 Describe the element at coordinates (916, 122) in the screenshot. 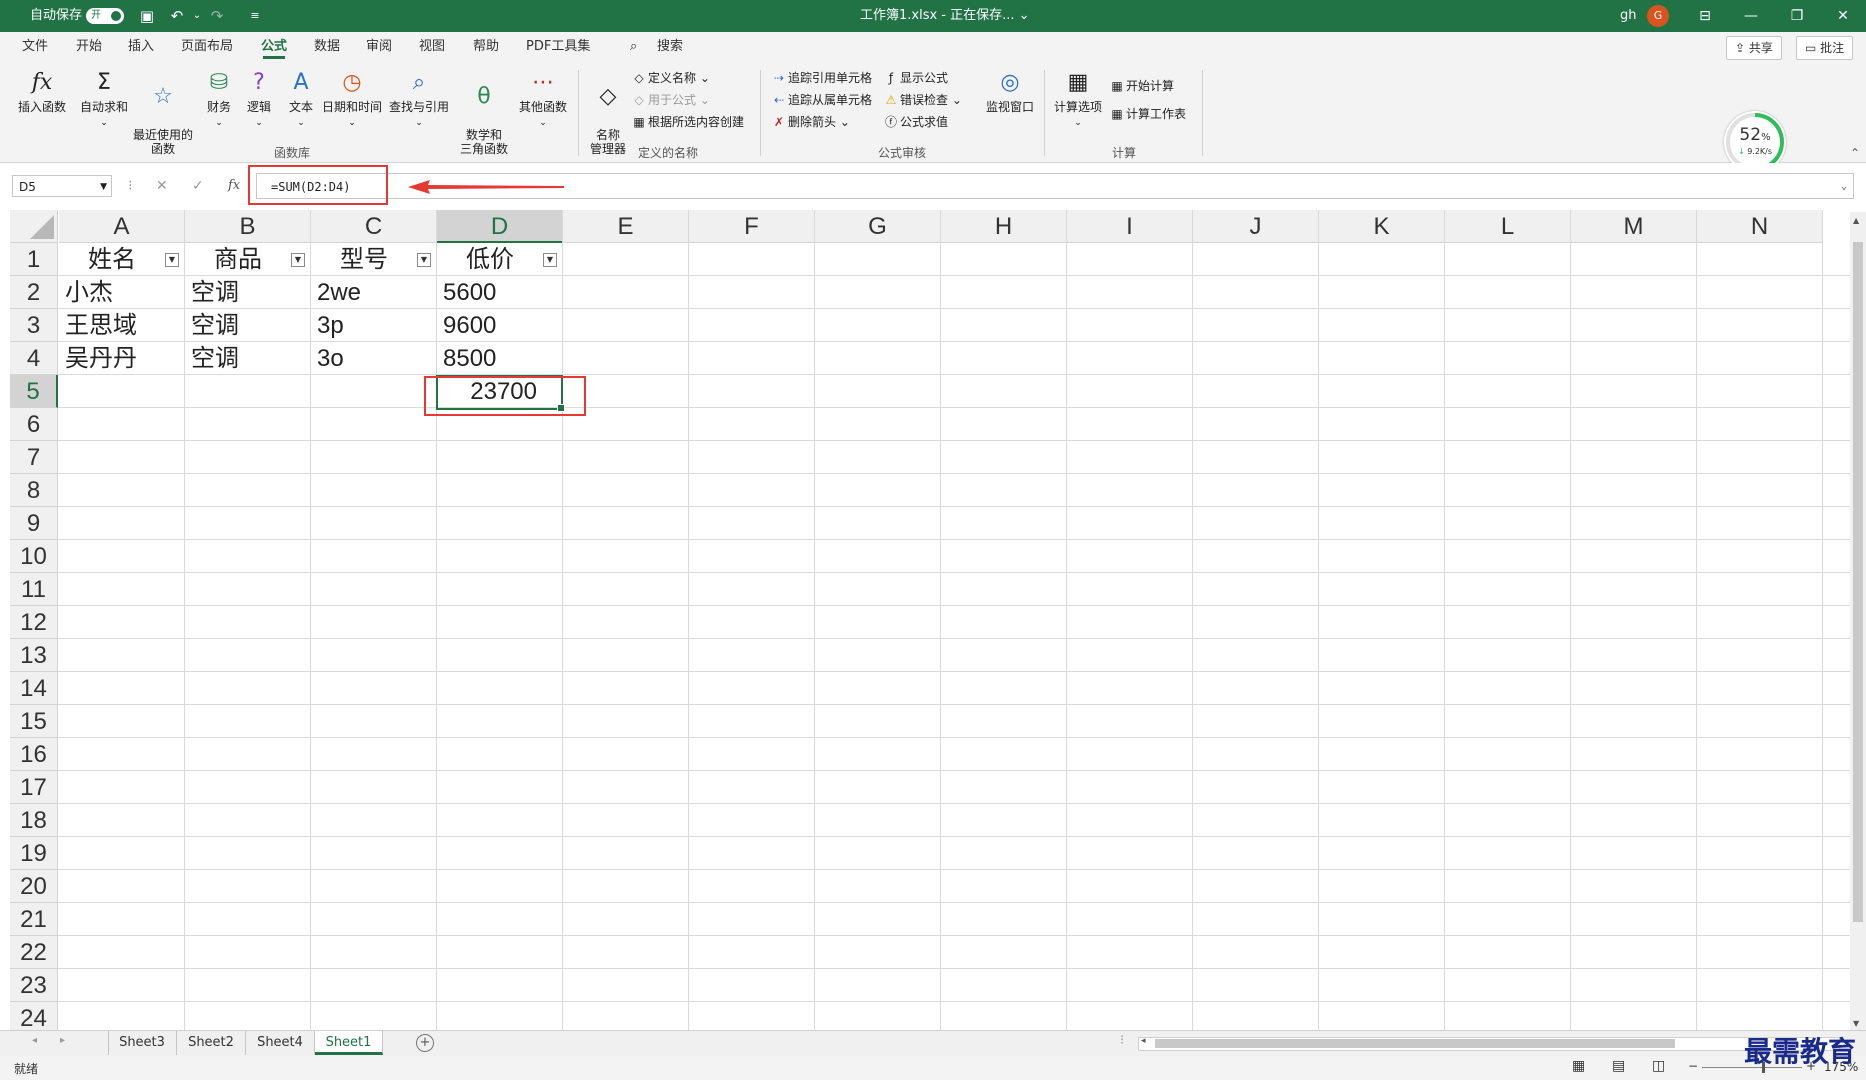

I see `evaluate-formula-button: ⓕ 公式求值` at that location.